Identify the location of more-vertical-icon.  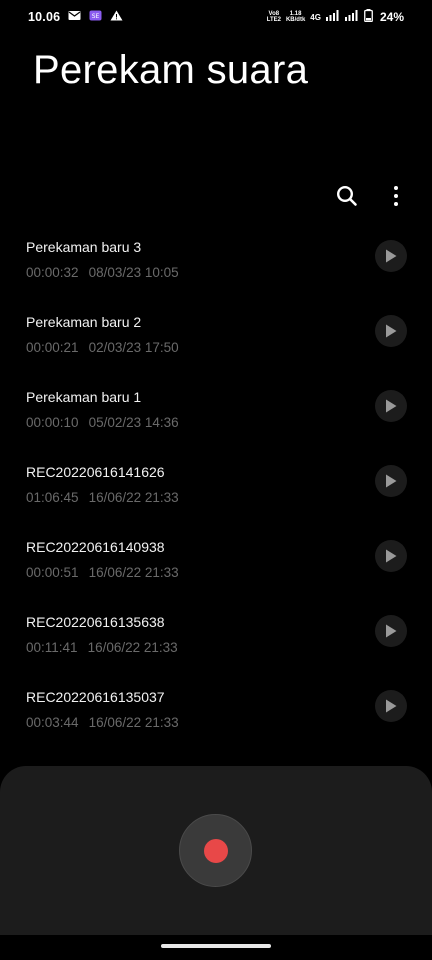
(396, 196).